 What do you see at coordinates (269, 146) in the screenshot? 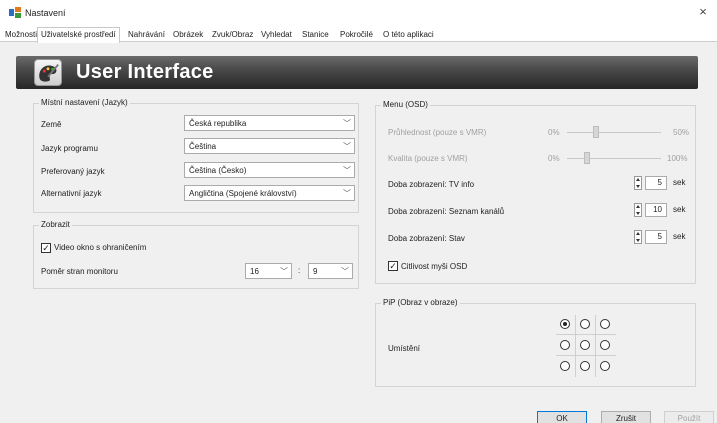
I see `program-language-select: Čeština ﹀` at bounding box center [269, 146].